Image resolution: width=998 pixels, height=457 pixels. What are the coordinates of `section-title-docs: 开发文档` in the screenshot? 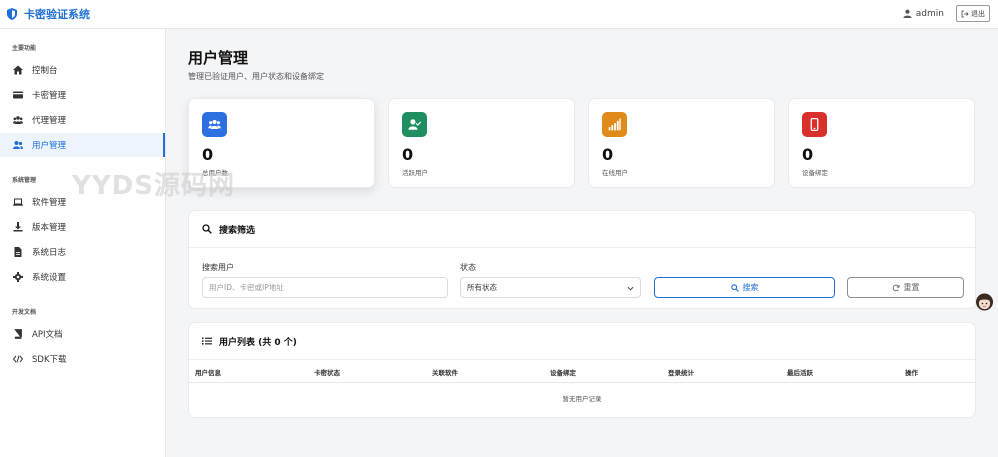 It's located at (24, 312).